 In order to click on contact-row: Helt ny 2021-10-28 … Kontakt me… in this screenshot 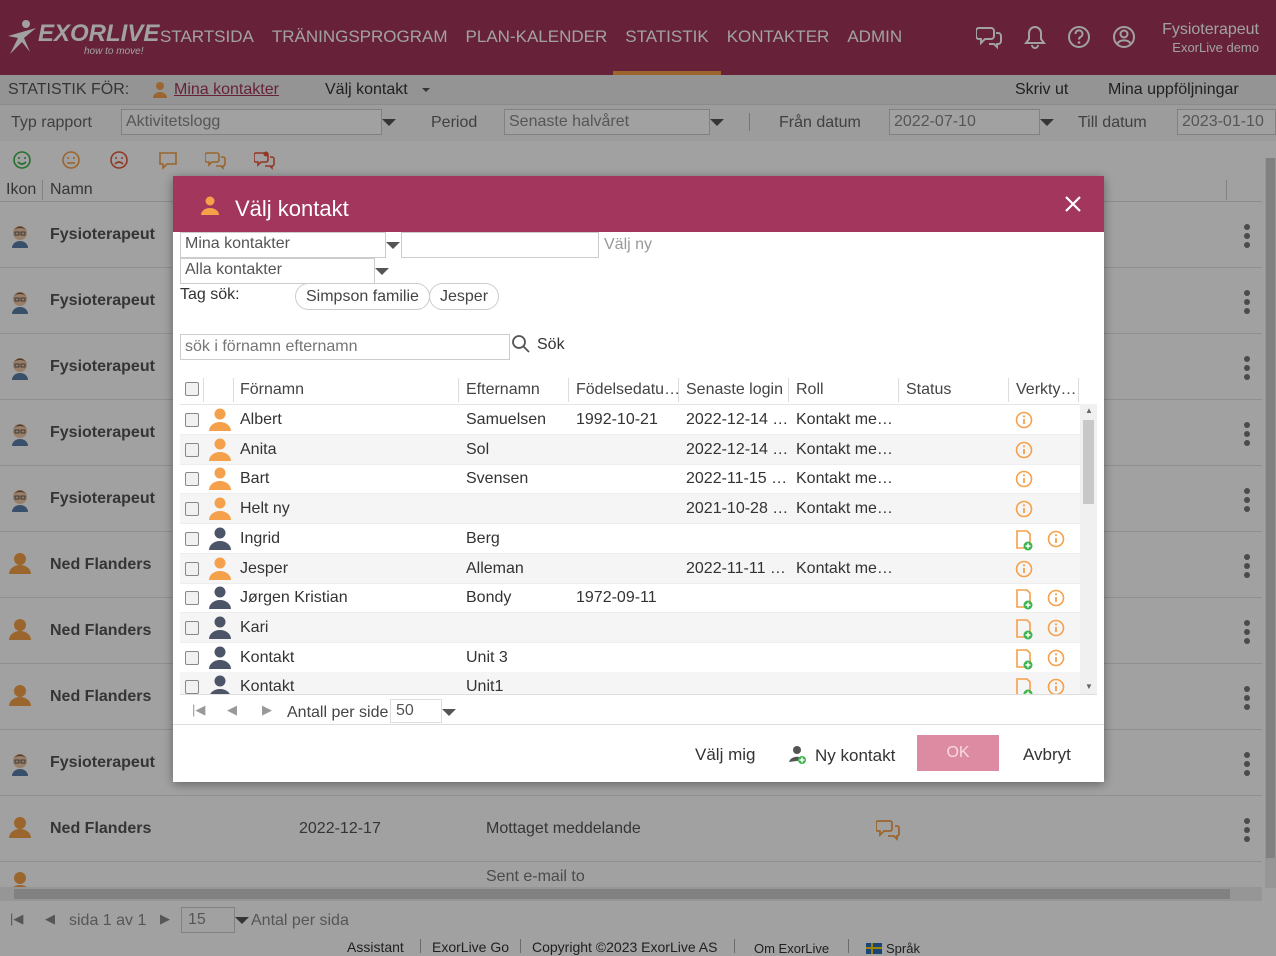, I will do `click(630, 509)`.